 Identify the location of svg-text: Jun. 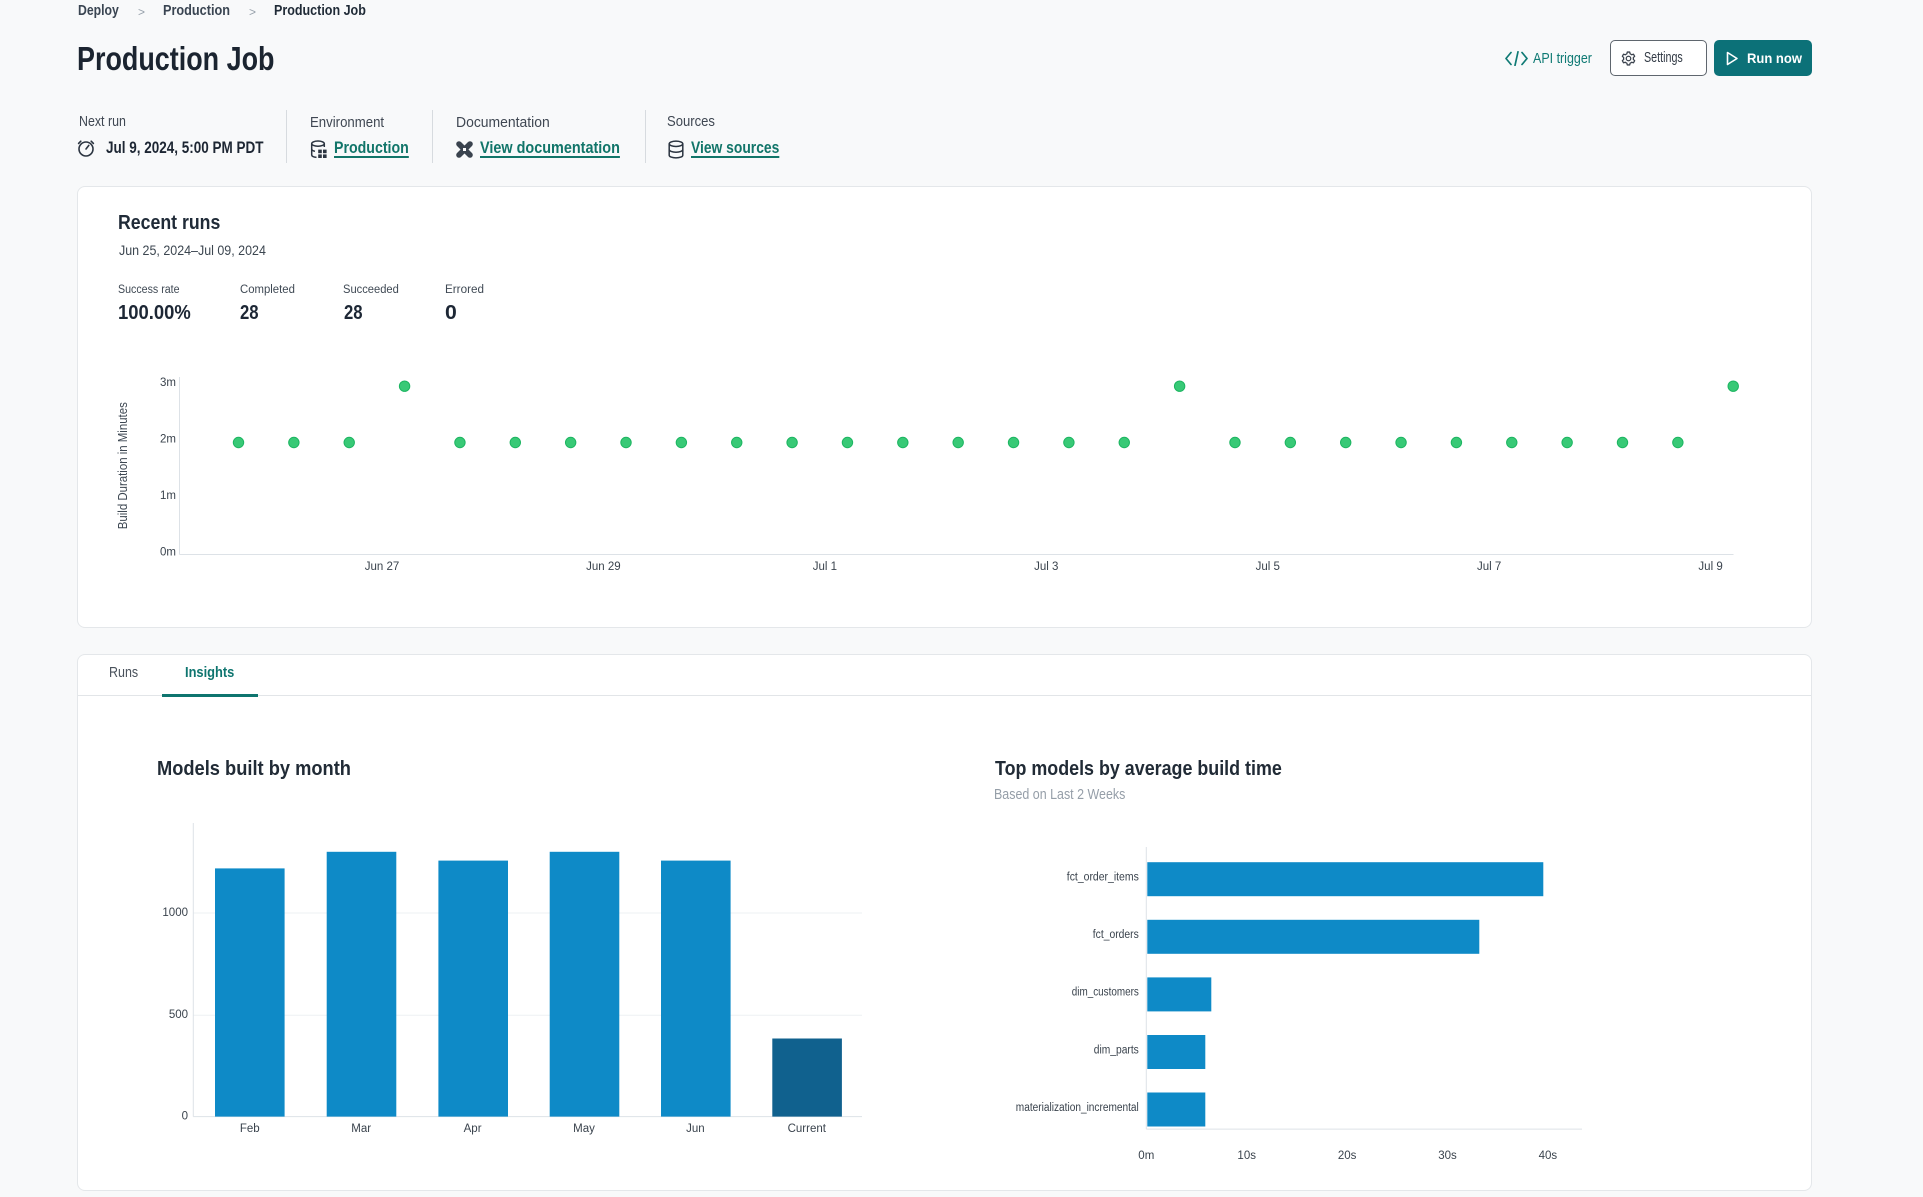
(695, 1129).